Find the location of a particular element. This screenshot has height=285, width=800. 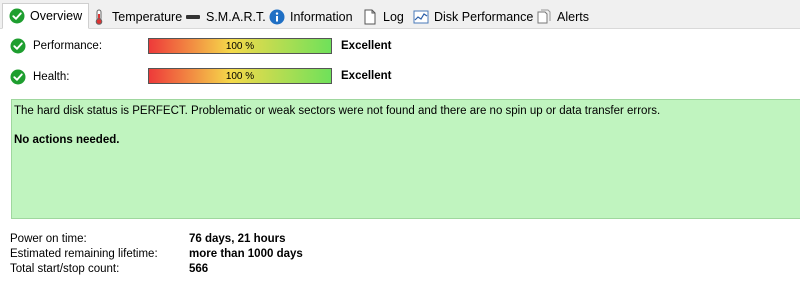

performance-row: Performance: is located at coordinates (56, 46).